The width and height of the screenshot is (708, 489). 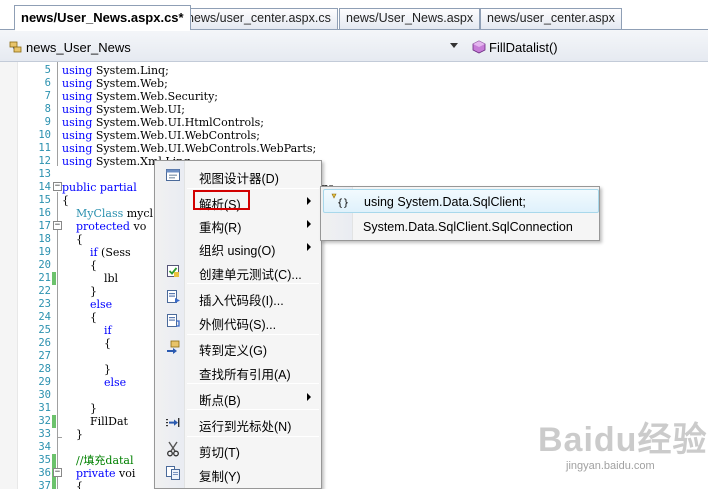 What do you see at coordinates (173, 271) in the screenshot?
I see `unit-test-icon` at bounding box center [173, 271].